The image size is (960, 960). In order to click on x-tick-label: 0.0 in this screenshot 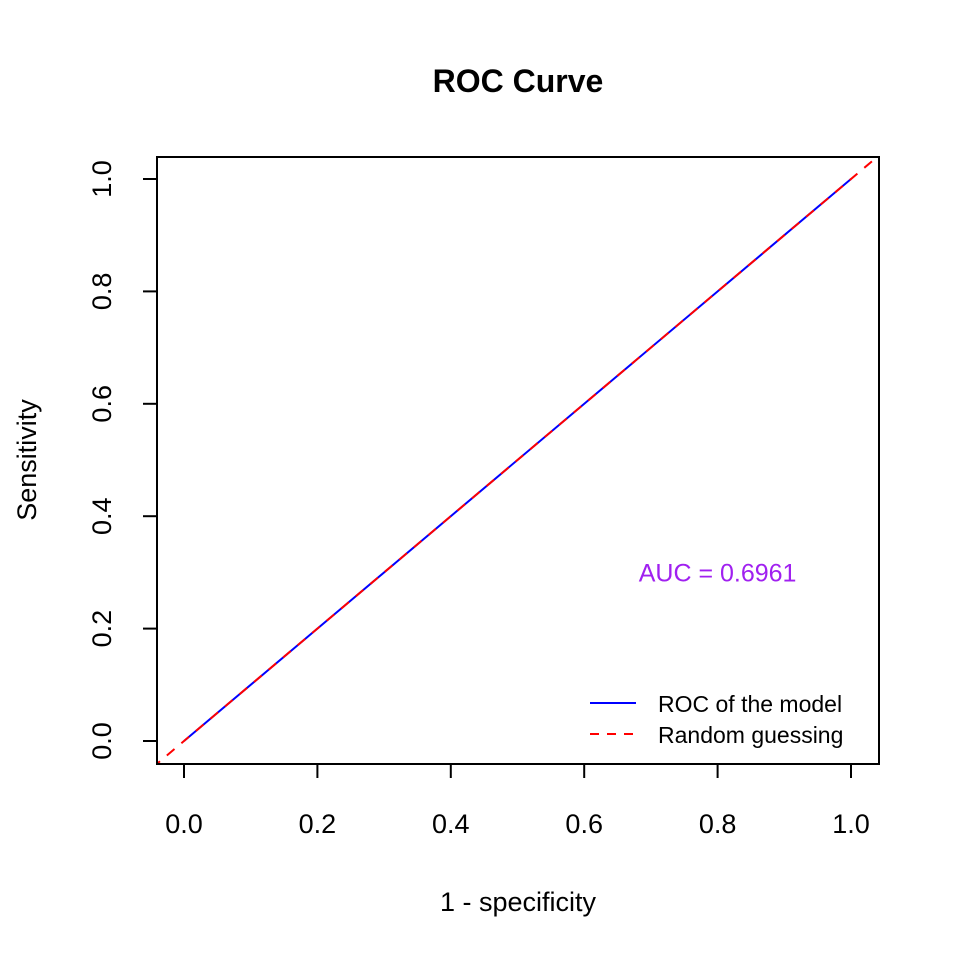, I will do `click(184, 824)`.